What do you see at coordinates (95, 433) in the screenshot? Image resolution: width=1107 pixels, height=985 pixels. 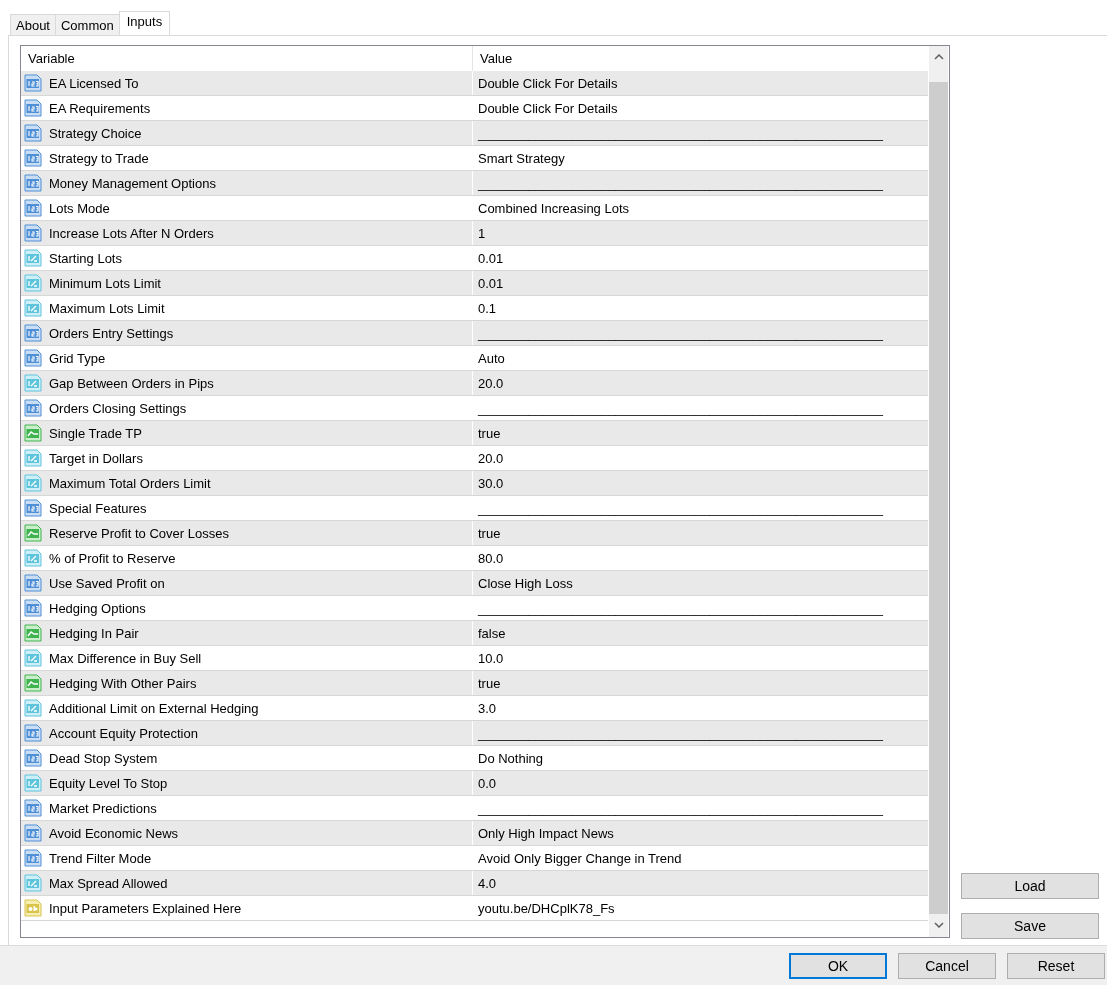 I see `variable-name: Single Trade TP` at bounding box center [95, 433].